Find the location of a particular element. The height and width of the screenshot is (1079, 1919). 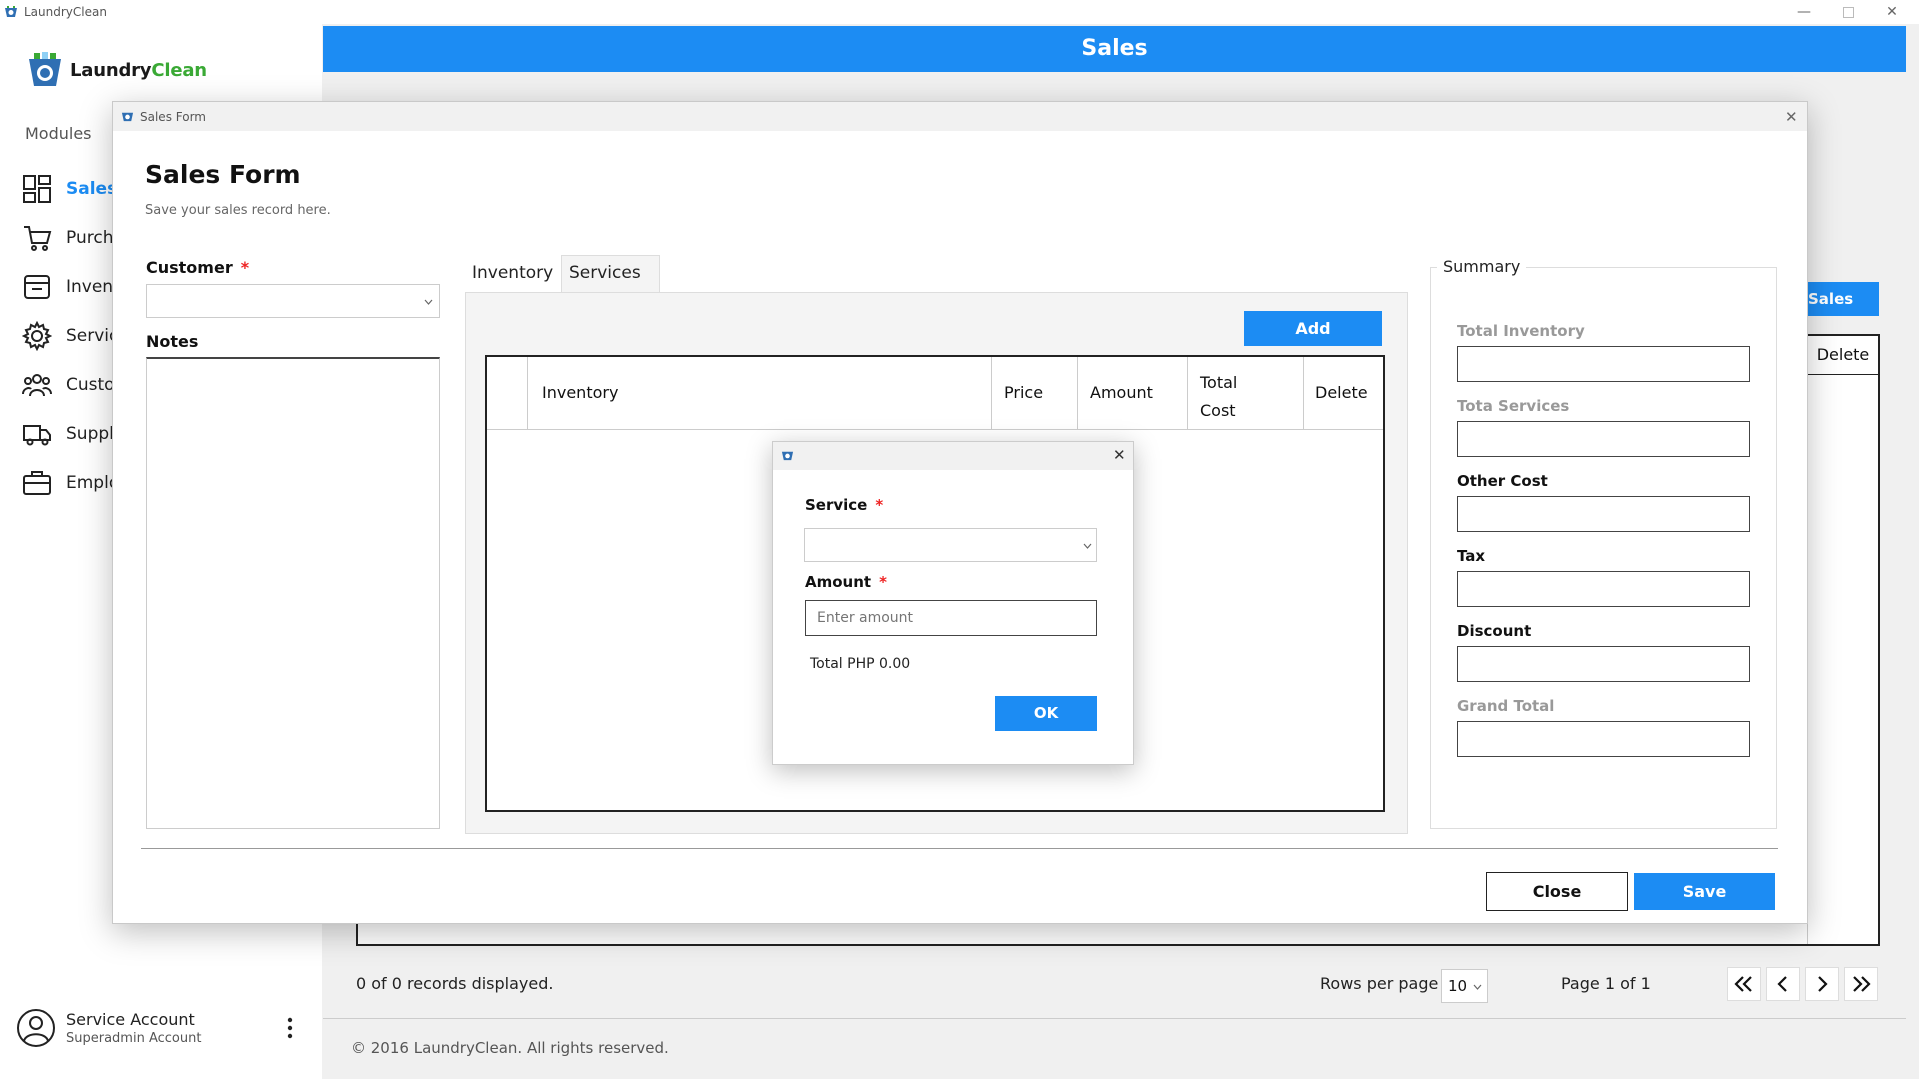

modules-label: Modules is located at coordinates (58, 133).